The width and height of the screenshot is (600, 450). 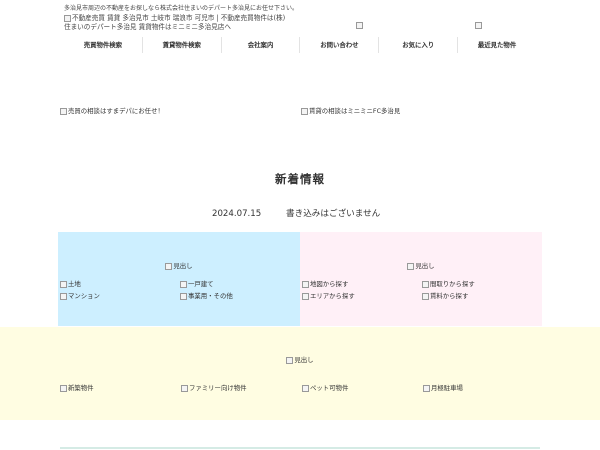 I want to click on feature-link-pet: ペット可物件, so click(x=362, y=387).